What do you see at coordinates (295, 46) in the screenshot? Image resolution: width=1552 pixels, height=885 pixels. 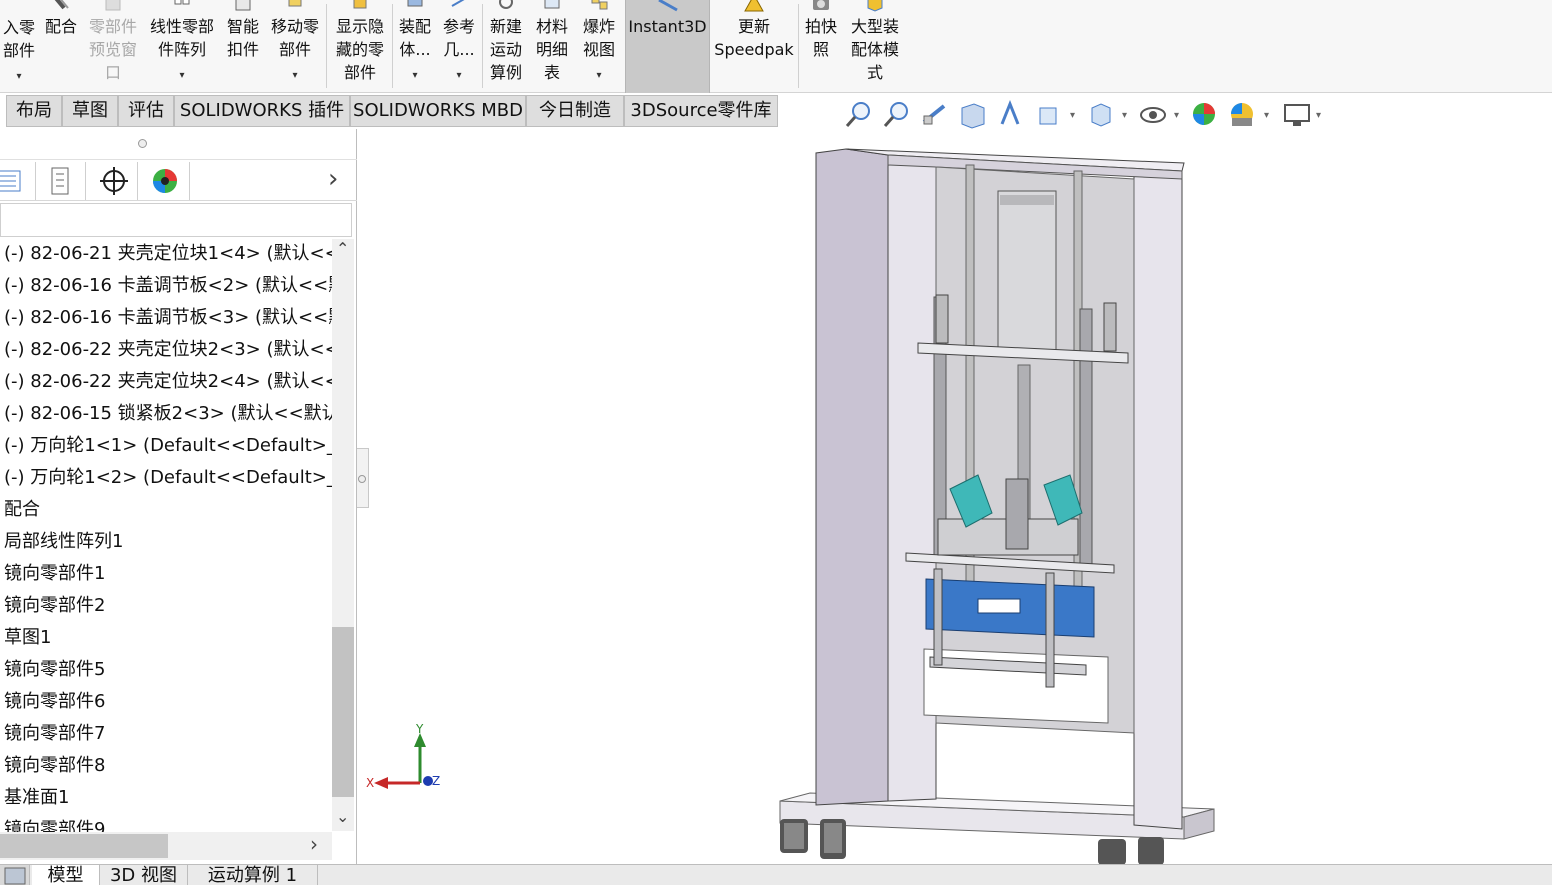 I see `move-component-button: 移动零 部件 ▾` at bounding box center [295, 46].